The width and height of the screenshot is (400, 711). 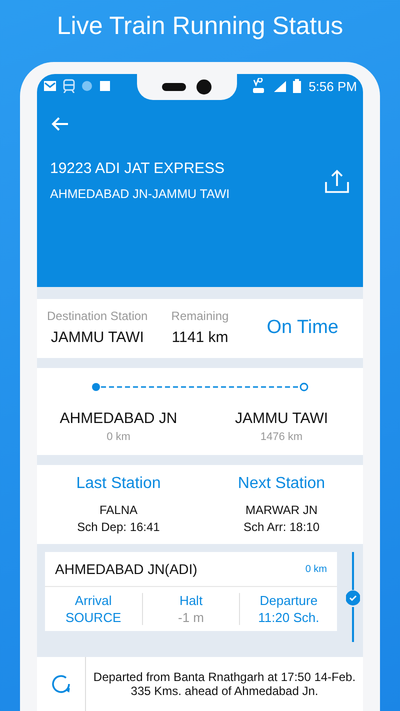 What do you see at coordinates (302, 327) in the screenshot?
I see `status-text: On Time` at bounding box center [302, 327].